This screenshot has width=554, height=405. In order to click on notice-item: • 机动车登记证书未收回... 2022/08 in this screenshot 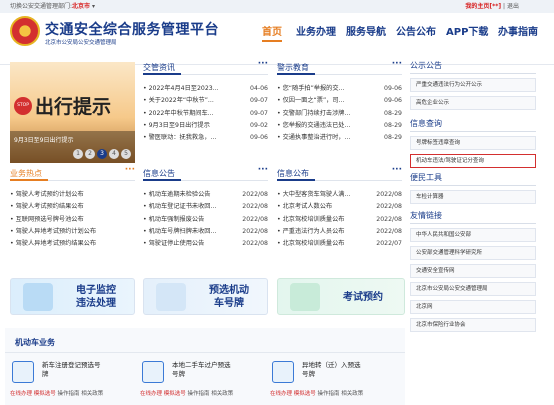, I will do `click(205, 207)`.